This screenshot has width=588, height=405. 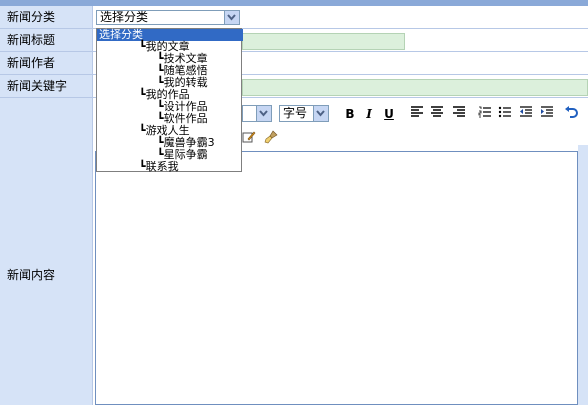 What do you see at coordinates (389, 114) in the screenshot?
I see `underline-button: U` at bounding box center [389, 114].